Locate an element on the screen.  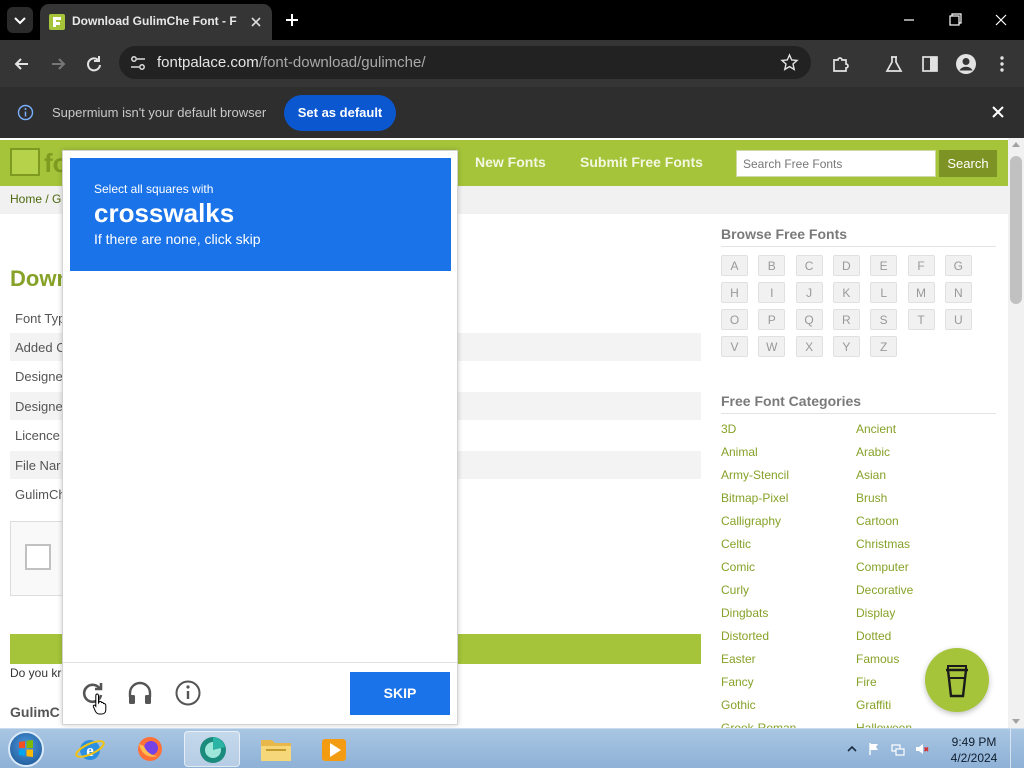
category-link-display: Display is located at coordinates (875, 613).